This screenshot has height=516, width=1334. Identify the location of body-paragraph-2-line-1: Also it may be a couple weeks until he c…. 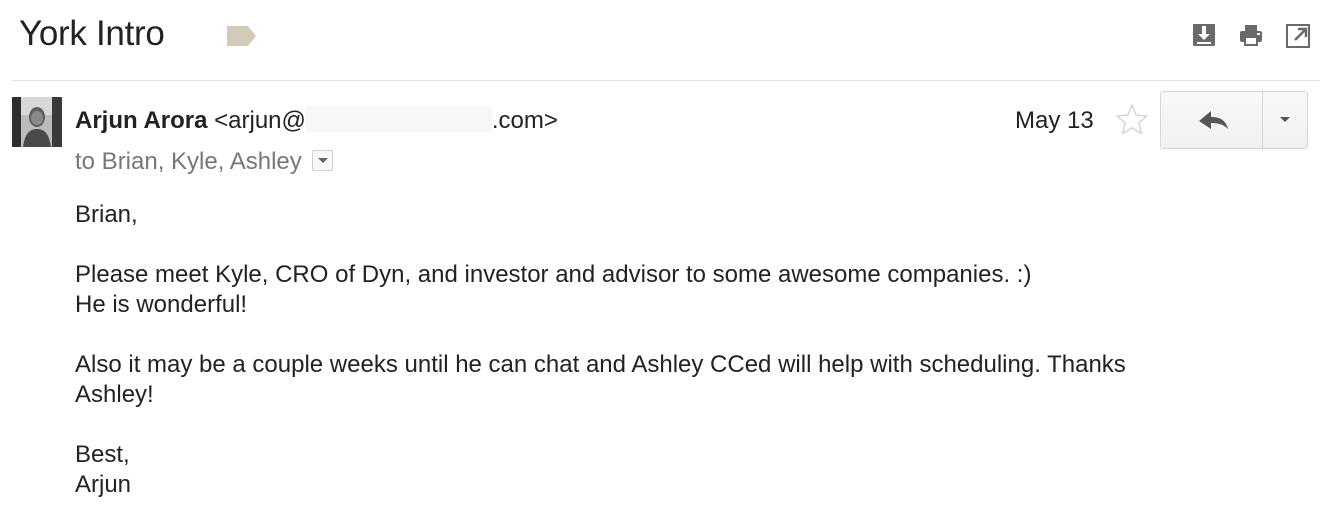
(600, 364).